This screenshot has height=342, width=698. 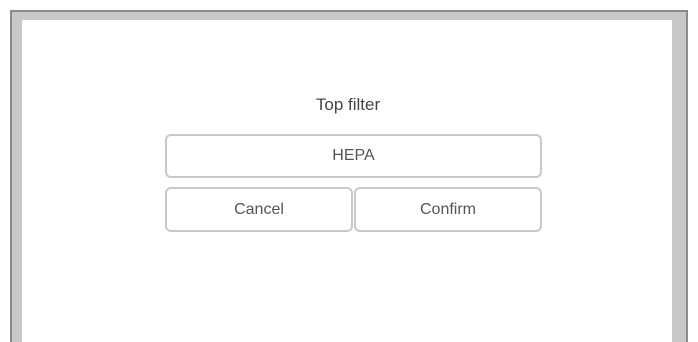 I want to click on confirm-button: Confirm, so click(x=448, y=209).